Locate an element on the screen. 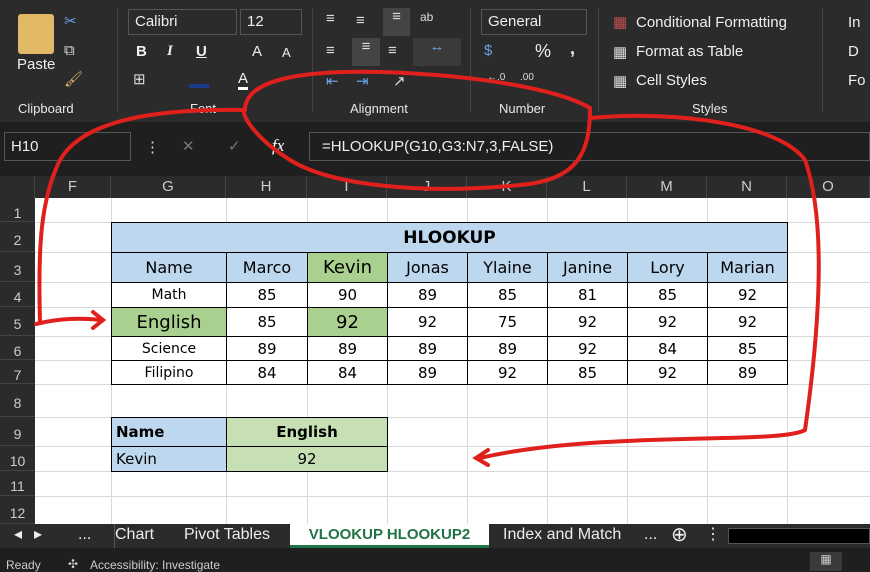 Image resolution: width=870 pixels, height=572 pixels. next-sheet-button: ▸ is located at coordinates (38, 536).